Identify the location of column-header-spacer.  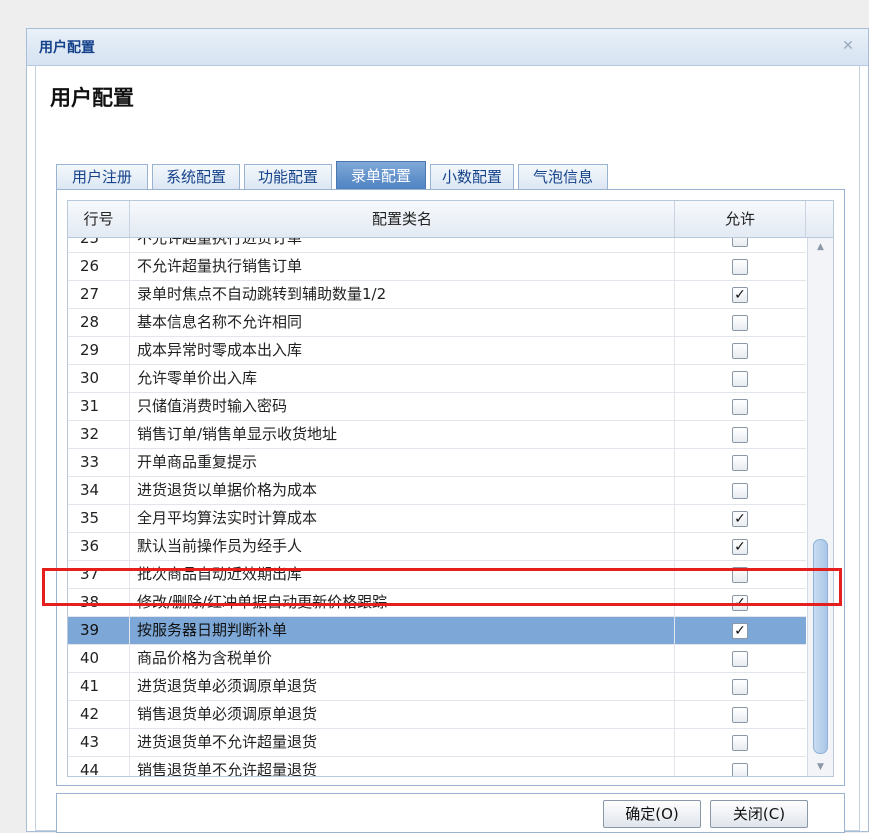
(819, 219).